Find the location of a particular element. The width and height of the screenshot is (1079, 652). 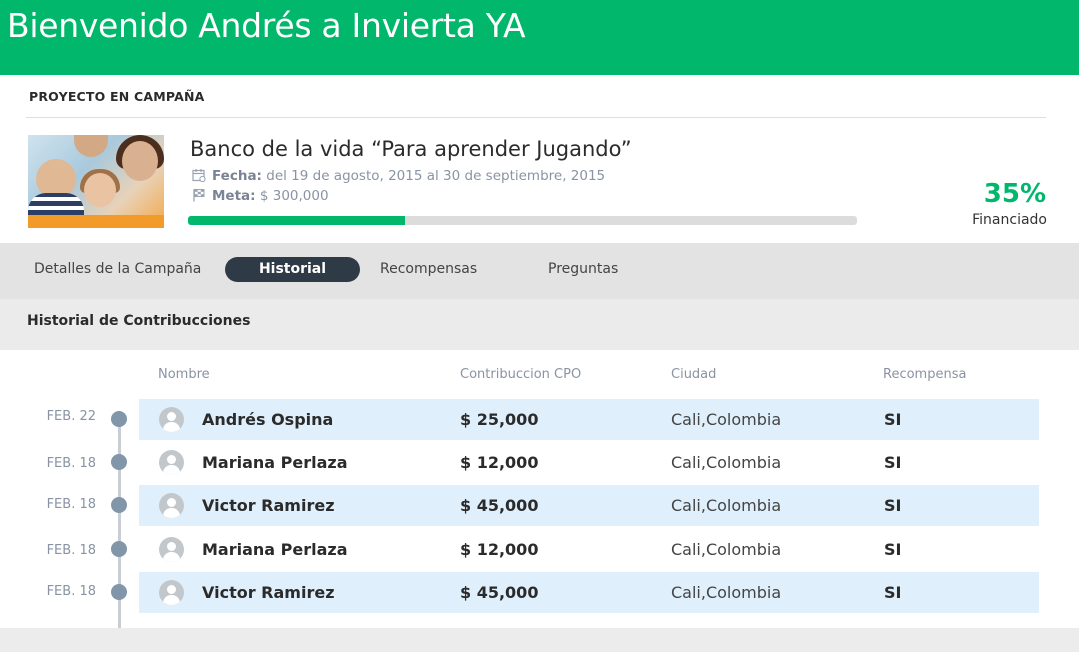

section-label: PROYECTO EN CAMPAÑA is located at coordinates (117, 96).